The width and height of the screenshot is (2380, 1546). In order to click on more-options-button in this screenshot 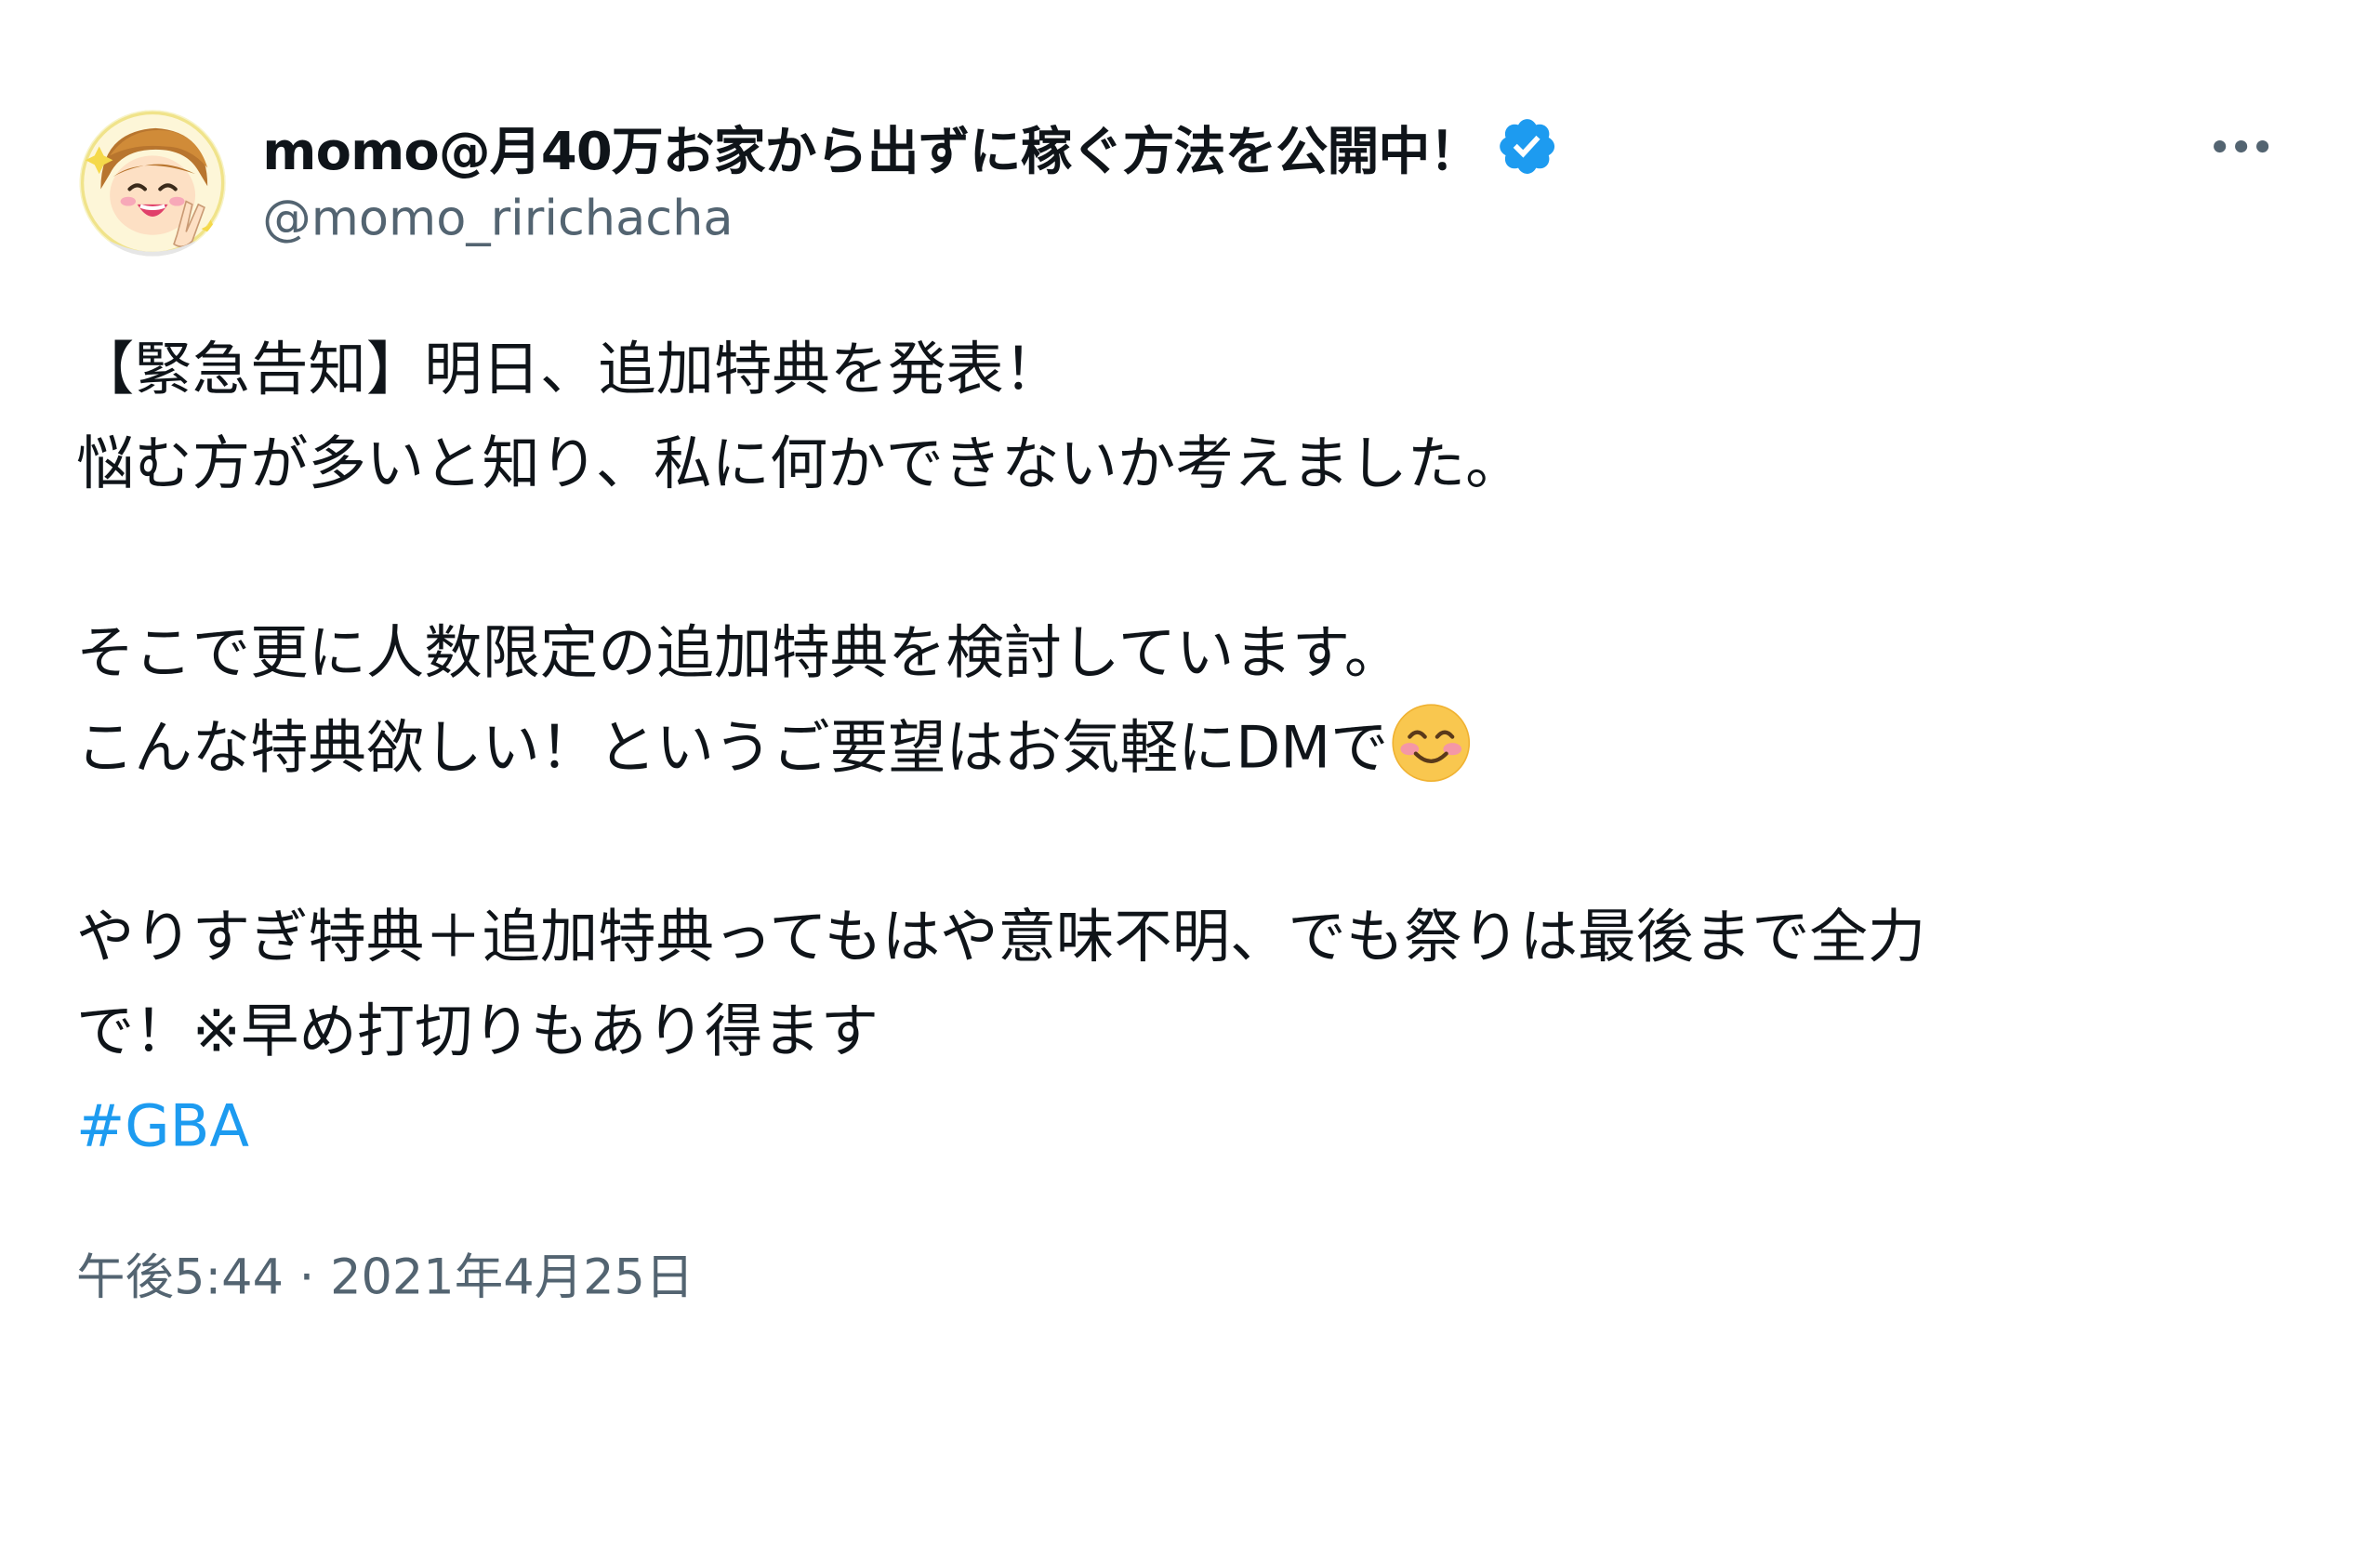, I will do `click(2241, 147)`.